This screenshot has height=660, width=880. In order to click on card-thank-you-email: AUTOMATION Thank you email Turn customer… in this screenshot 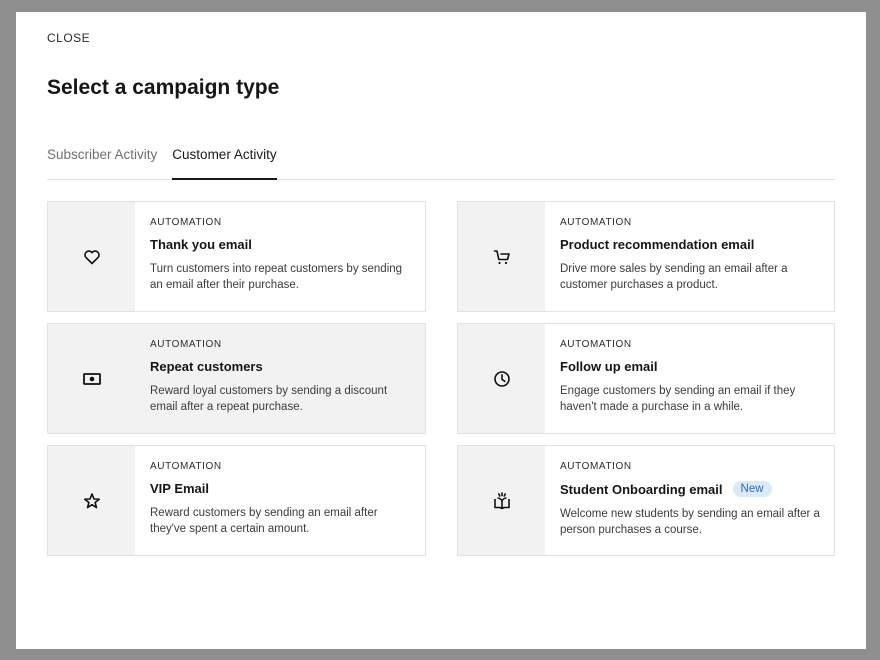, I will do `click(236, 256)`.